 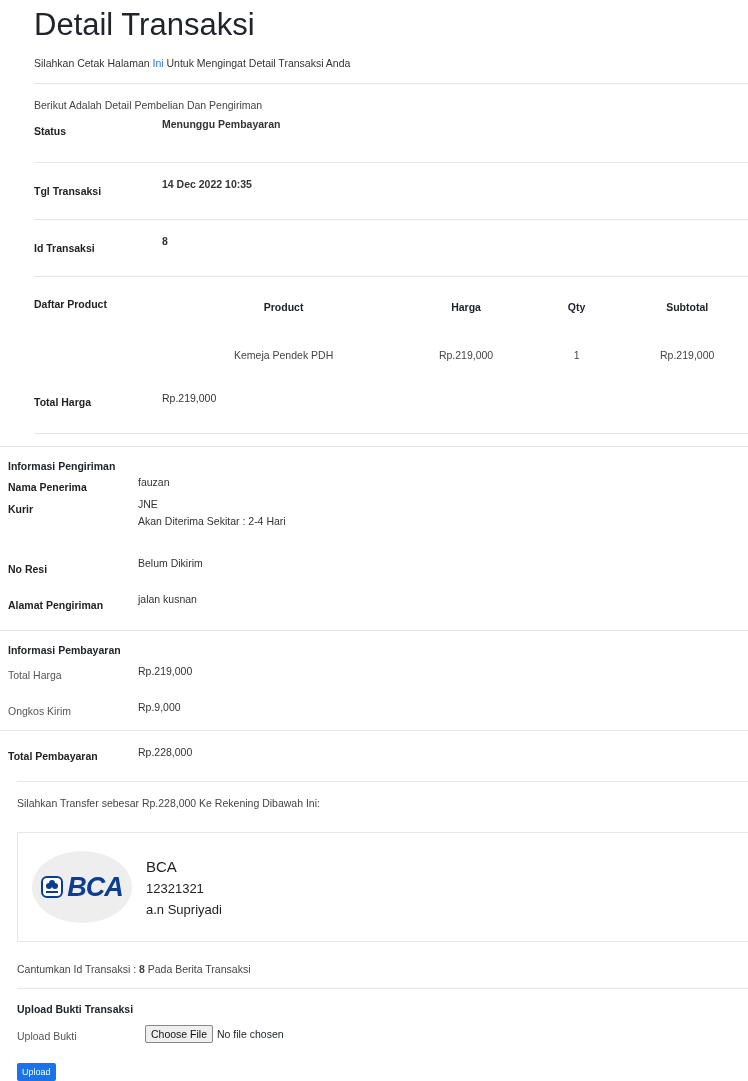 What do you see at coordinates (134, 969) in the screenshot?
I see `reference-instruction: Cantumkan Id Transaksi : 8 Pada Berita Transaksi` at bounding box center [134, 969].